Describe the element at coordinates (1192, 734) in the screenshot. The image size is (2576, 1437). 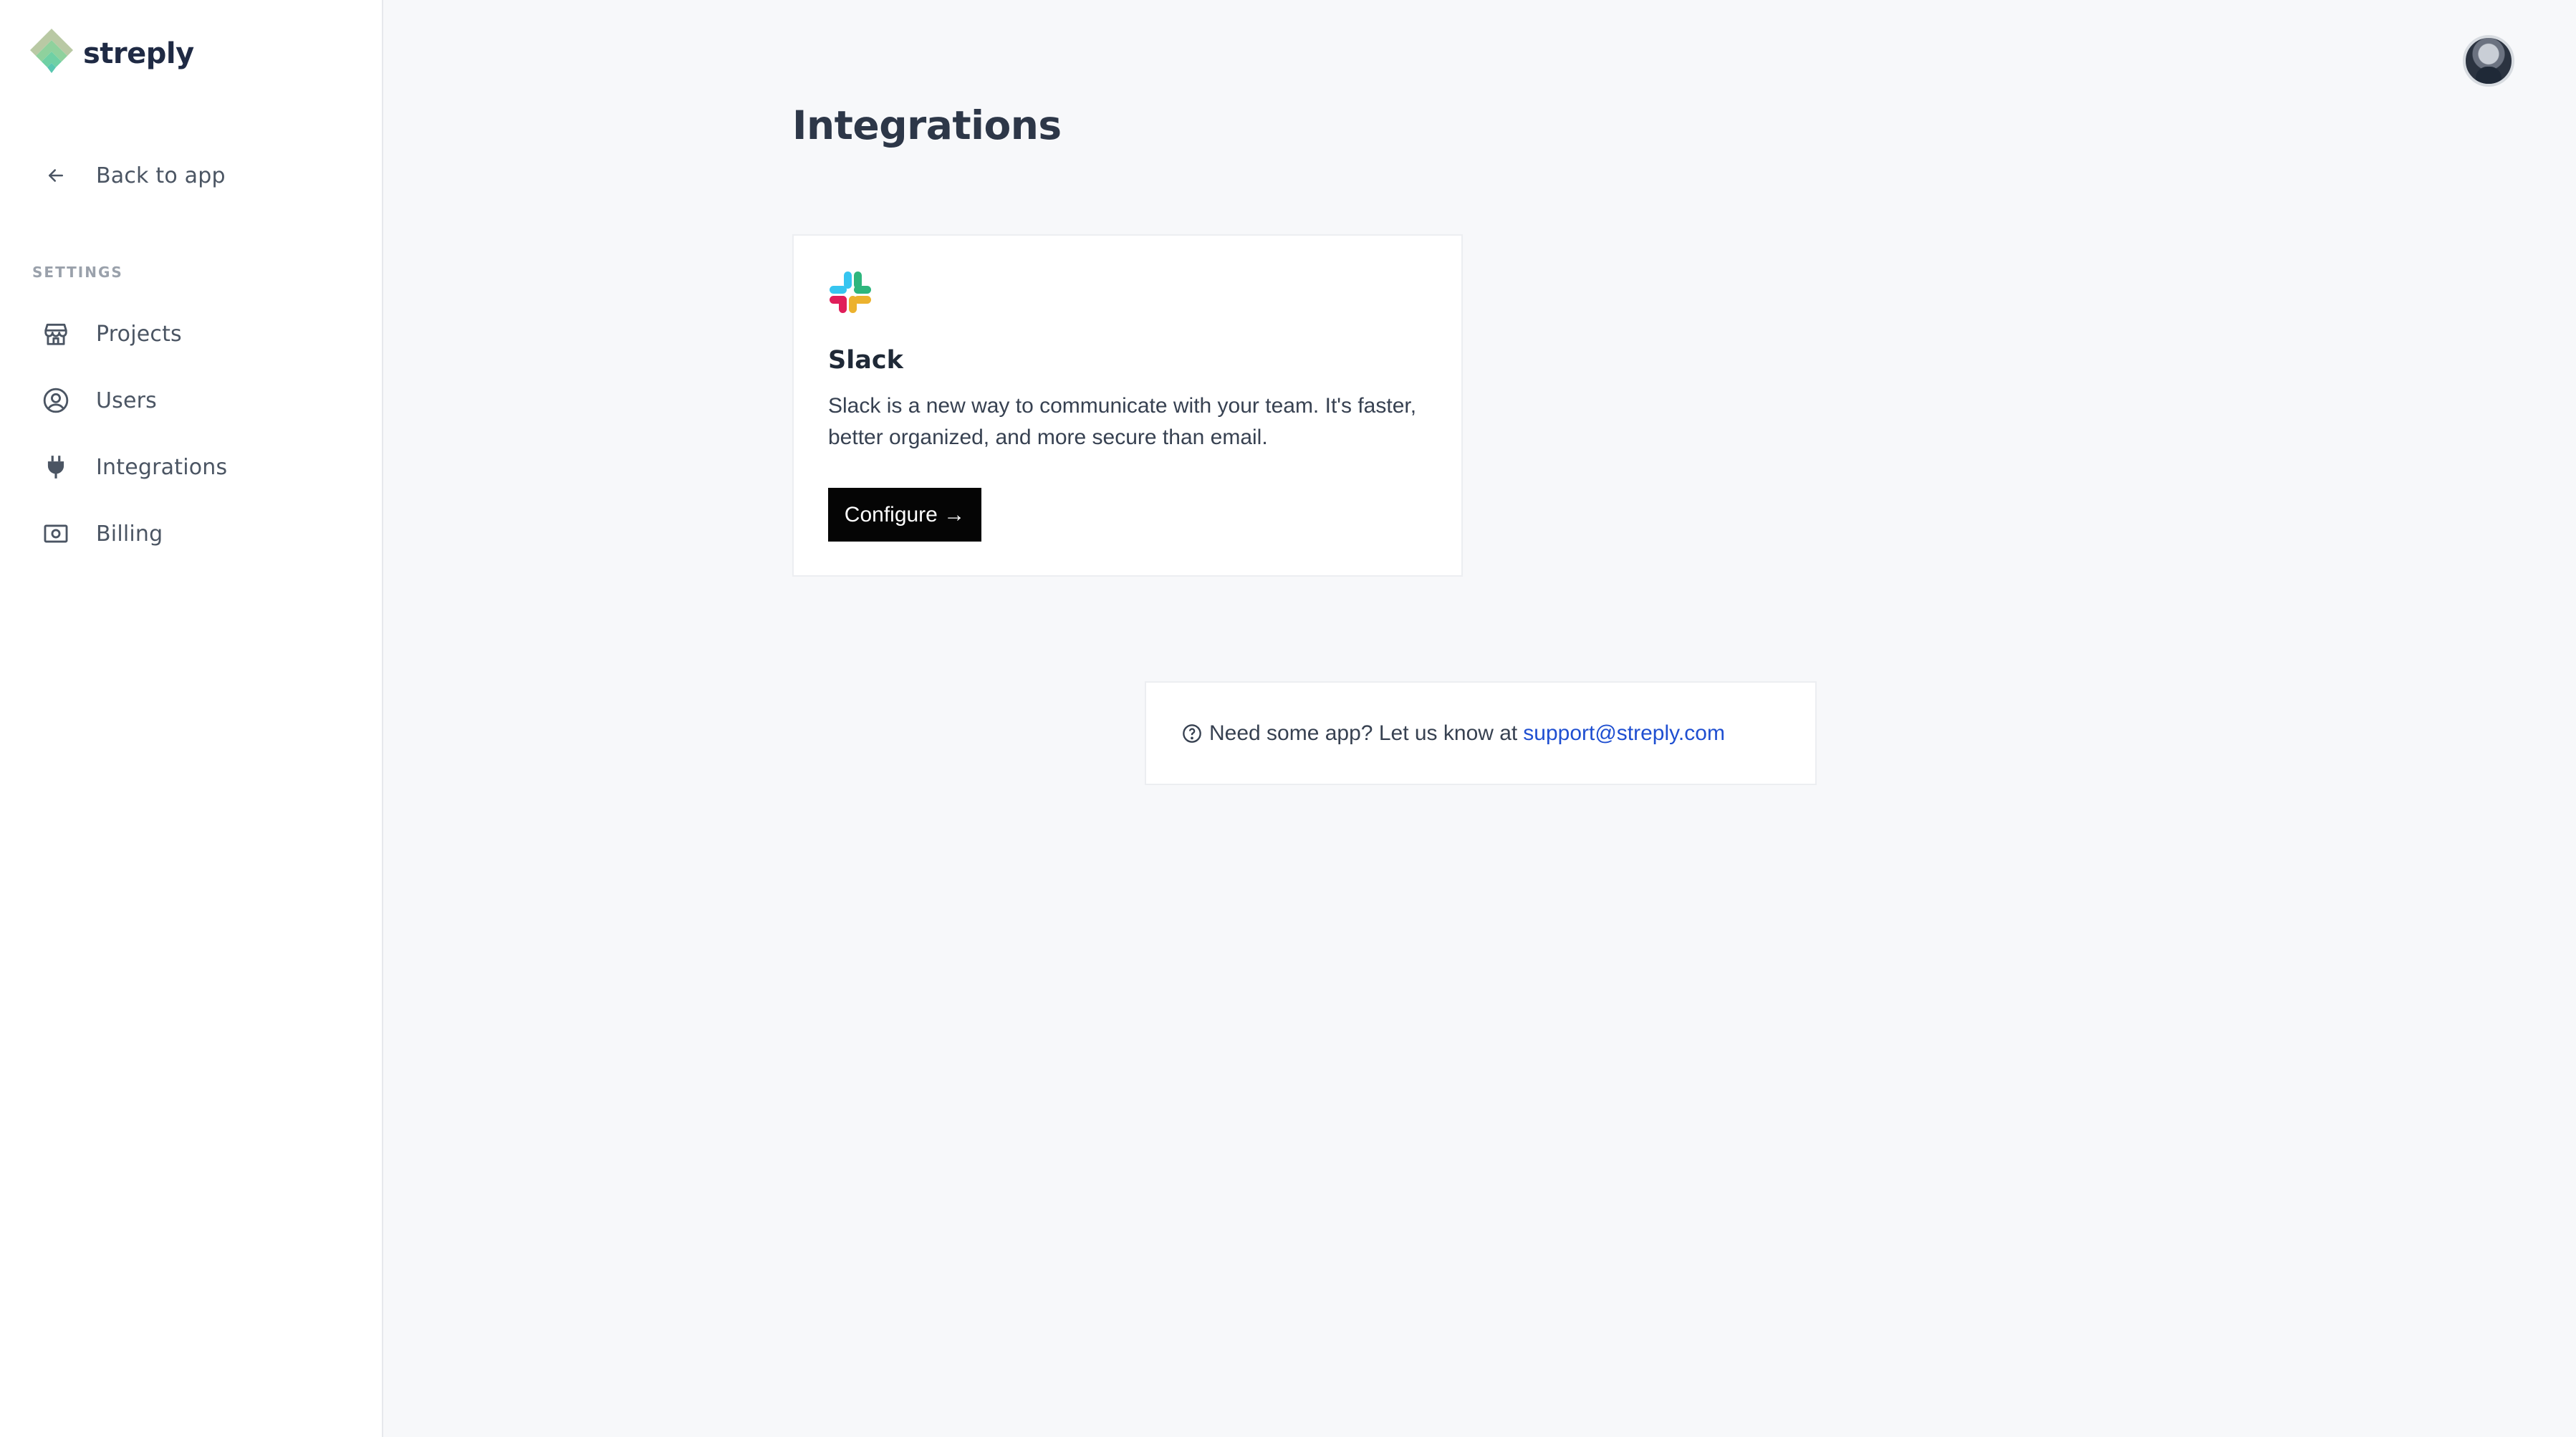
I see `question-circle-icon` at that location.